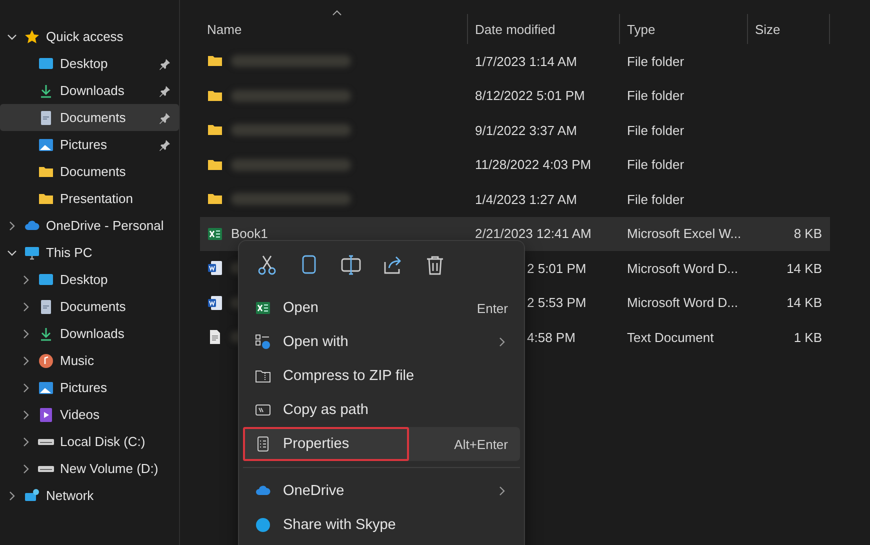 The image size is (870, 545). Describe the element at coordinates (89, 198) in the screenshot. I see `nav-item: Presentation` at that location.